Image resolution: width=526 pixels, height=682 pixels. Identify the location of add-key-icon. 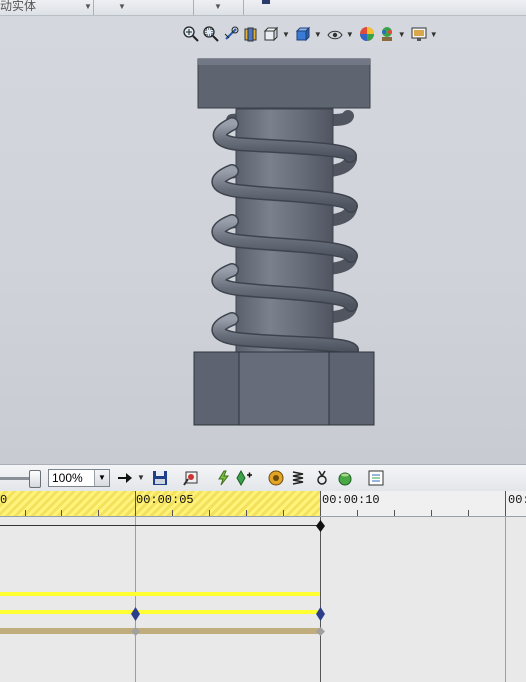
(244, 478).